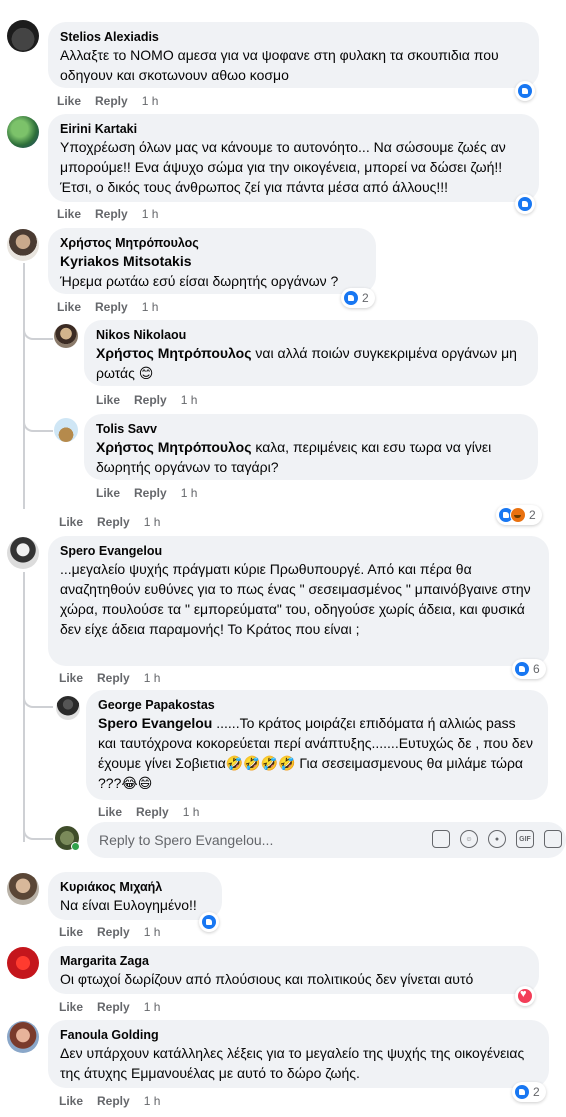  Describe the element at coordinates (298, 551) in the screenshot. I see `comment-author: Spero Evangelou` at that location.